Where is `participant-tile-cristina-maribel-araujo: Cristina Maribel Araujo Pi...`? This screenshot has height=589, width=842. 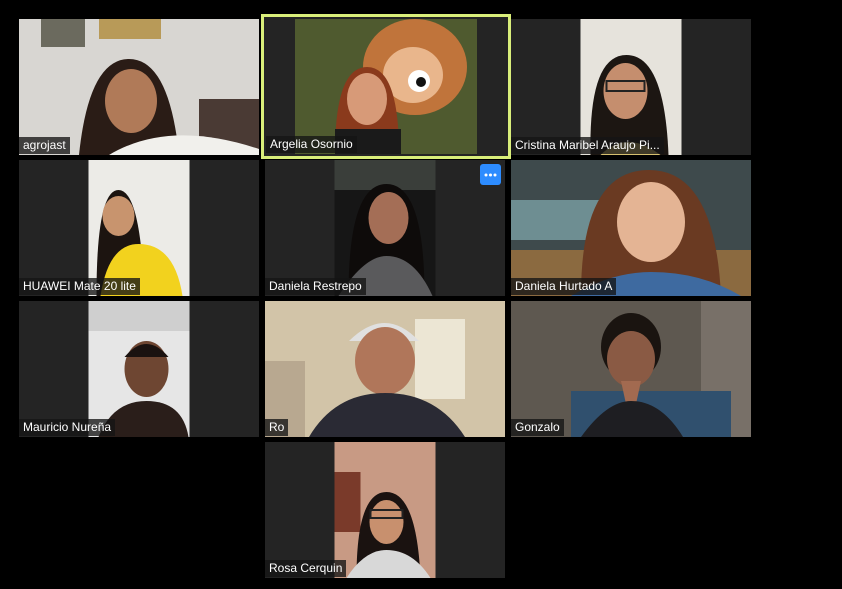 participant-tile-cristina-maribel-araujo: Cristina Maribel Araujo Pi... is located at coordinates (631, 87).